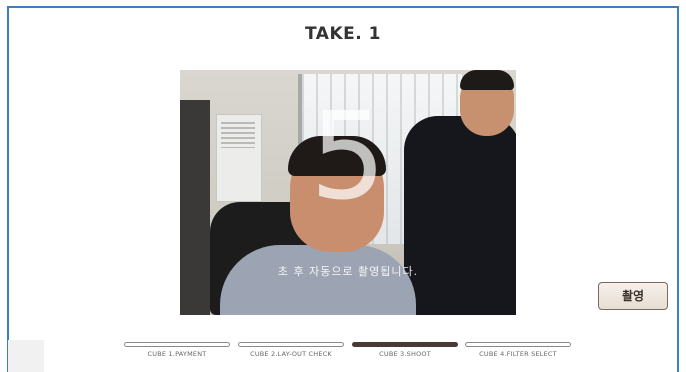  I want to click on countdown-caption: 초 후 자동으로 촬영됩니다., so click(348, 271).